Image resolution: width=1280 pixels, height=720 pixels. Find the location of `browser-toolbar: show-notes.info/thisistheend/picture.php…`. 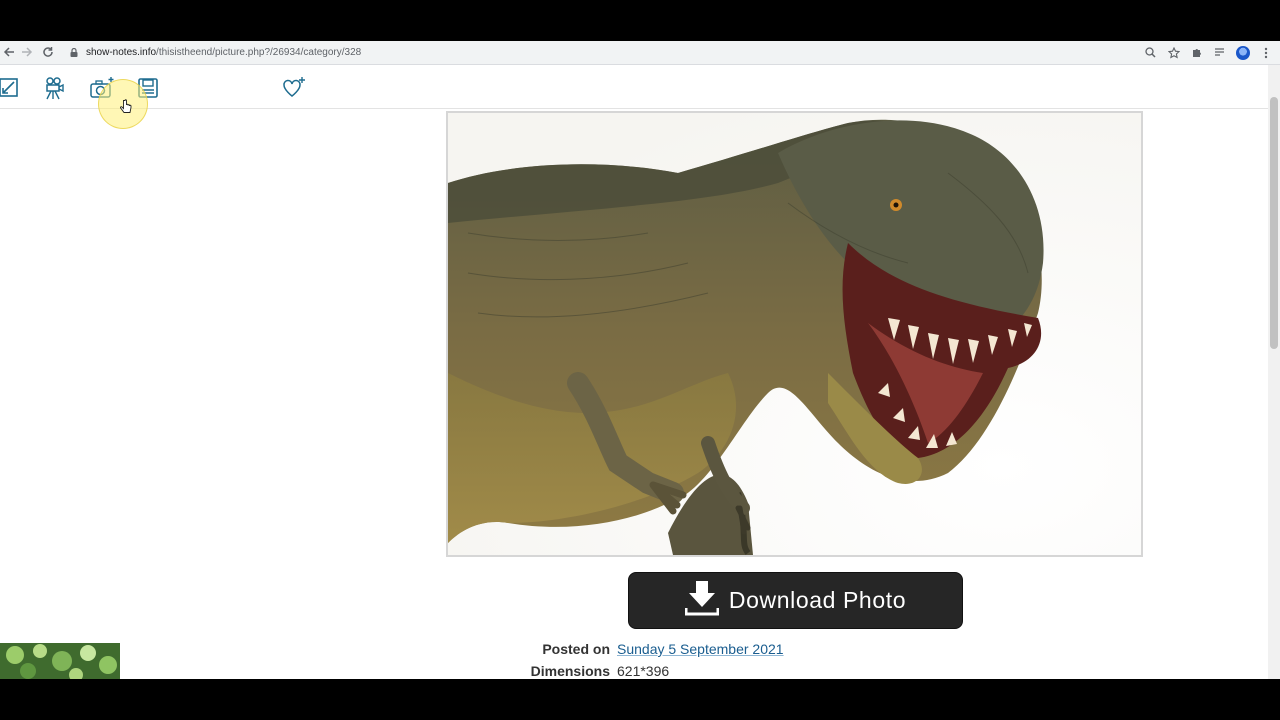

browser-toolbar: show-notes.info/thisistheend/picture.php… is located at coordinates (640, 53).